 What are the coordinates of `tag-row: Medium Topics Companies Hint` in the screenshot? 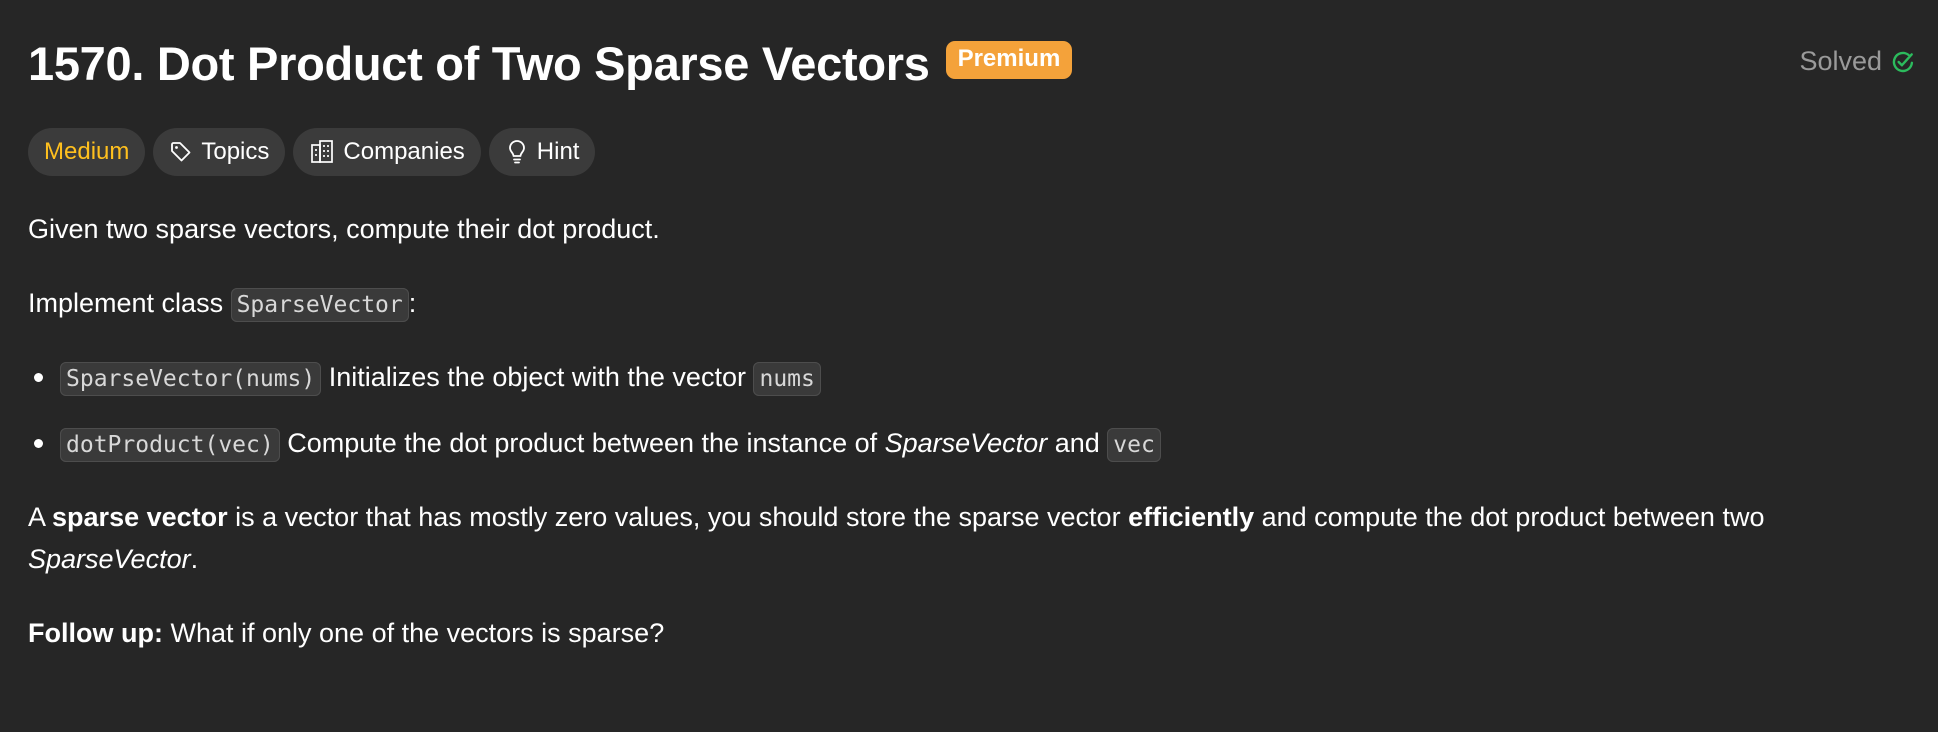 It's located at (315, 152).